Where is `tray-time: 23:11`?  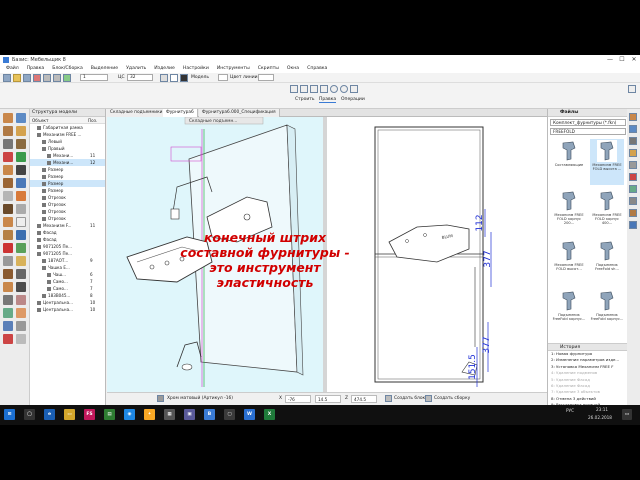
tray-time: 23:11 is located at coordinates (602, 409).